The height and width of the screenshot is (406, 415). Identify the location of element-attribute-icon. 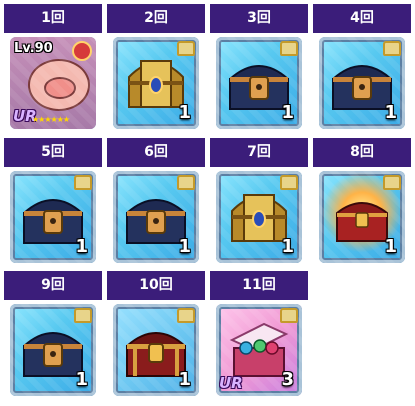
(82, 51).